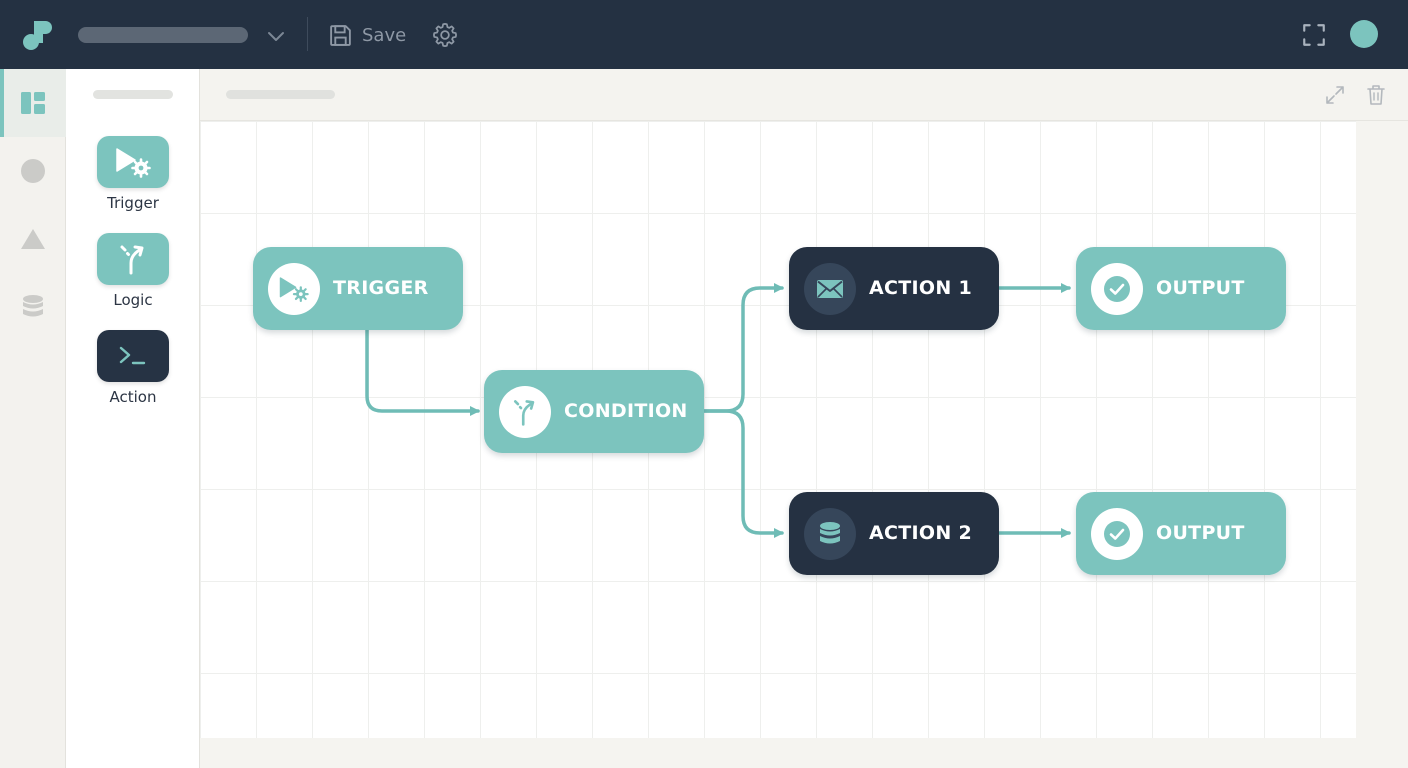 This screenshot has height=768, width=1408. I want to click on terminal-icon, so click(132, 355).